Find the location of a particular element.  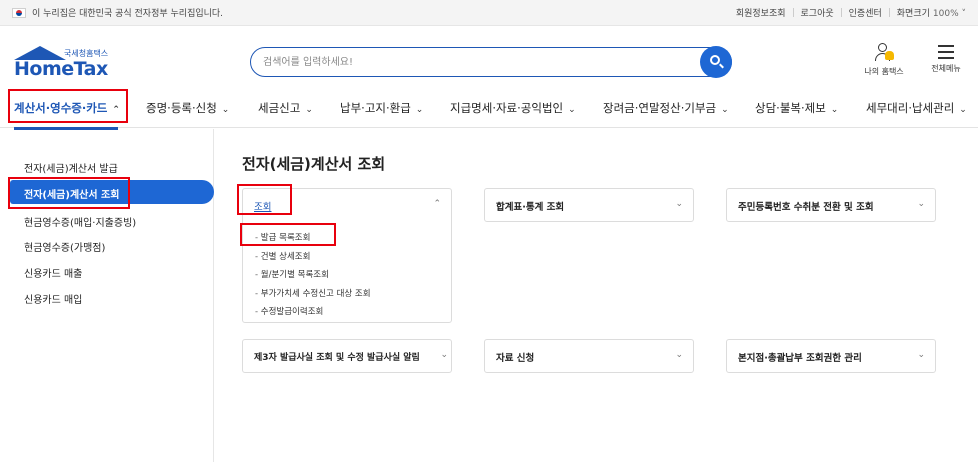

sidebar-item-cash-receipt-purchase: 현금영수증(매입·지출증빙) is located at coordinates (80, 221).